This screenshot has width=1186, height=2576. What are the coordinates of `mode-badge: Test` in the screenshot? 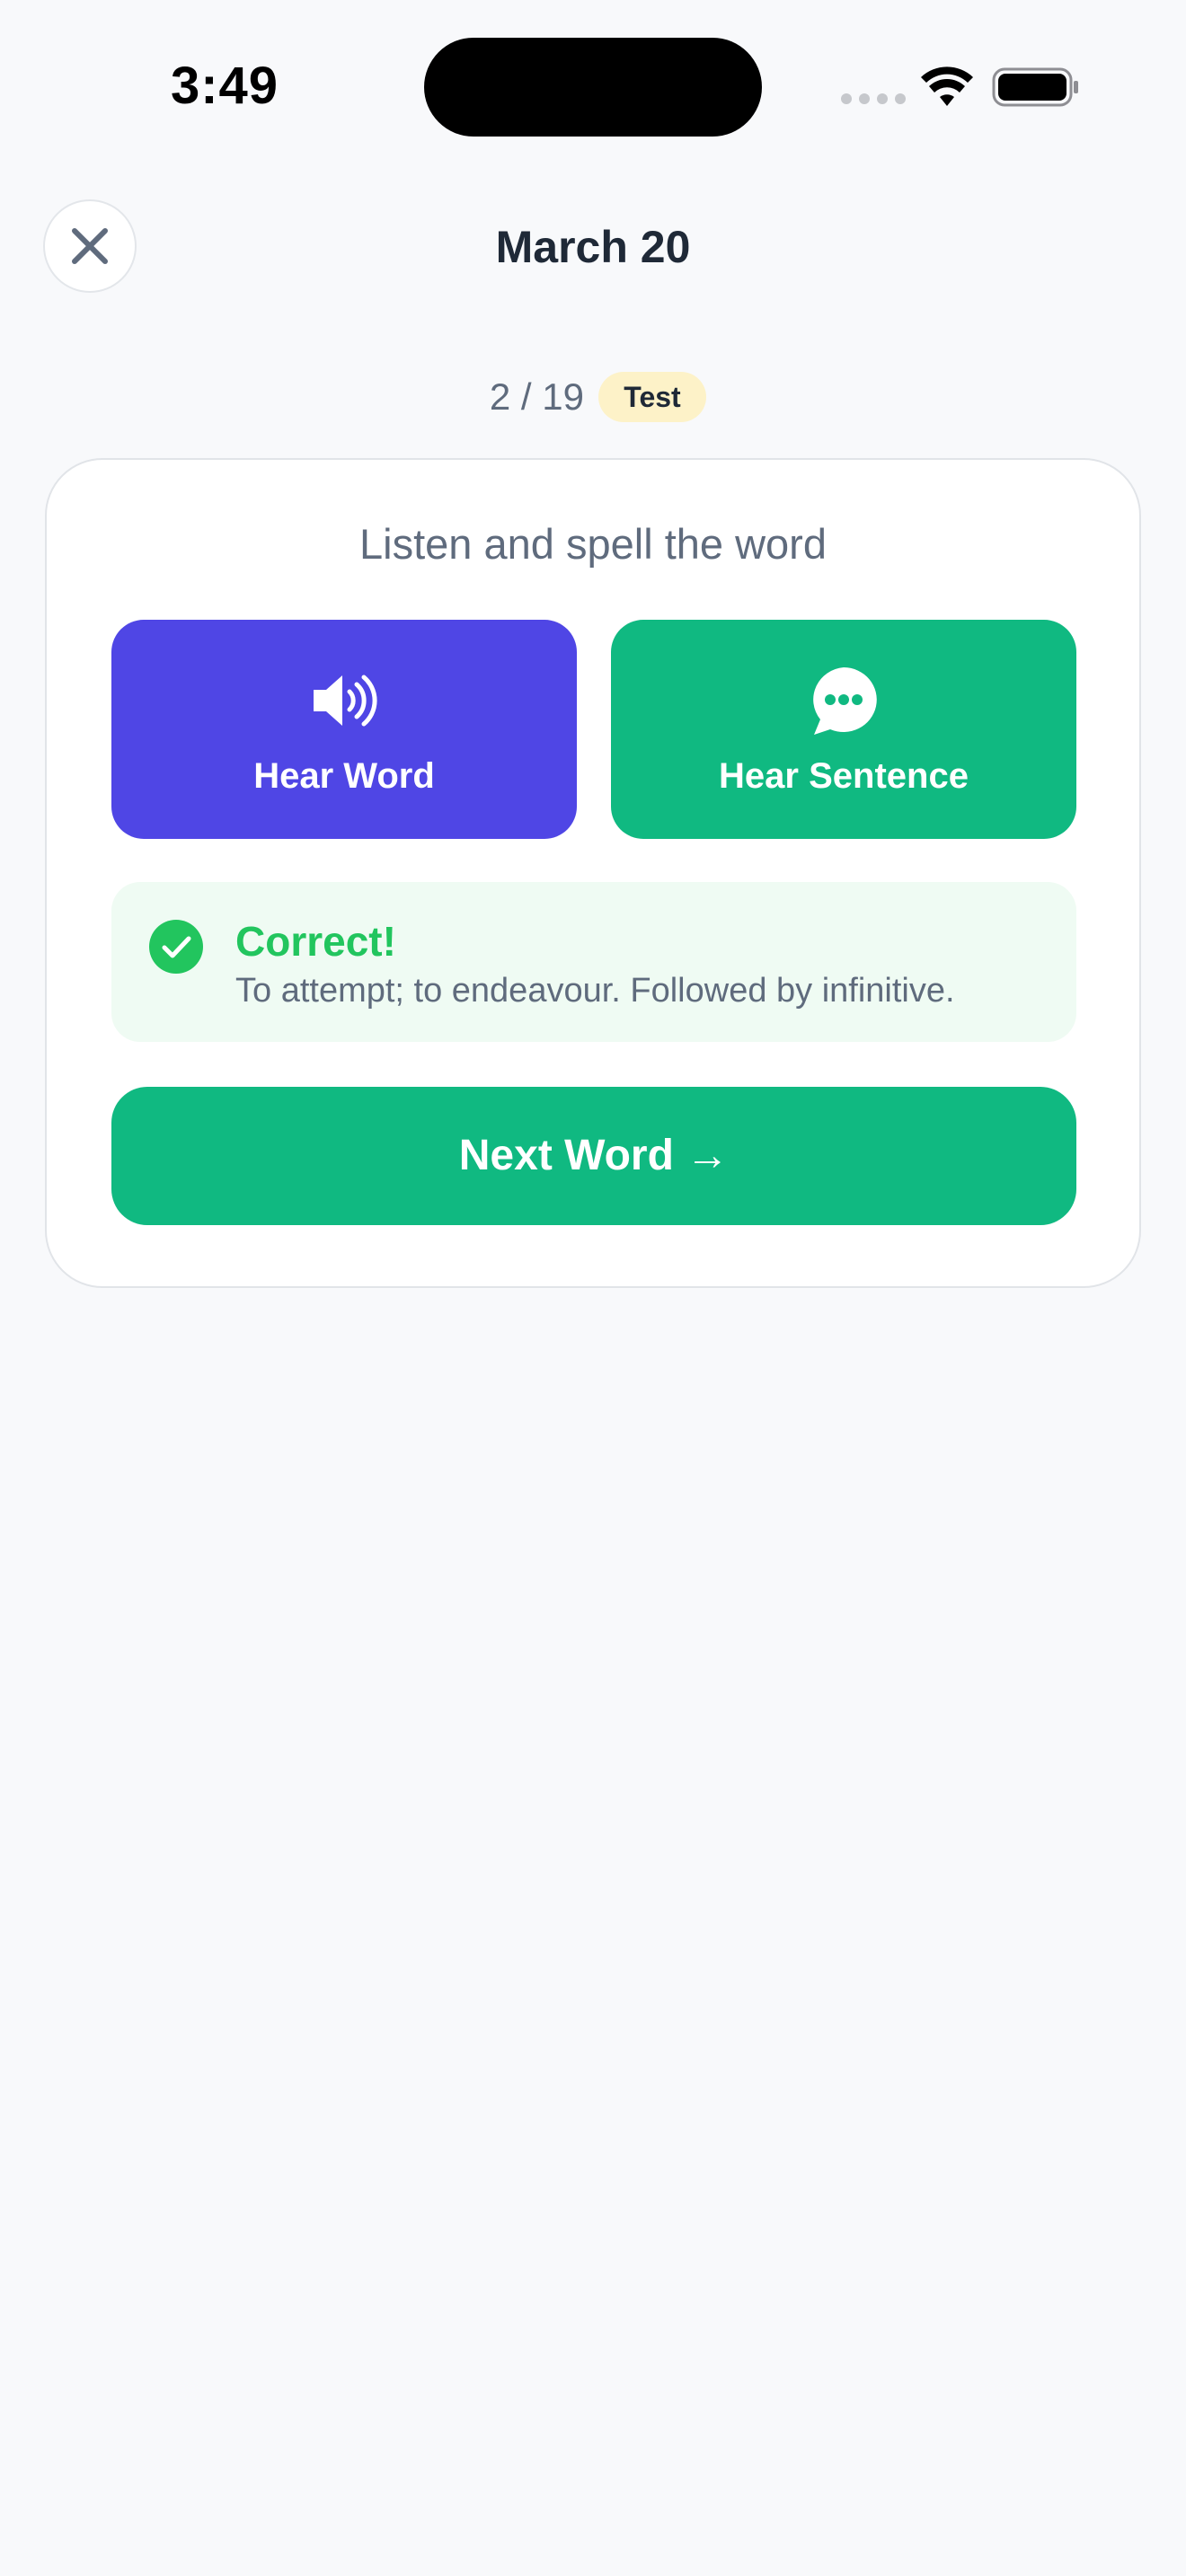 It's located at (652, 397).